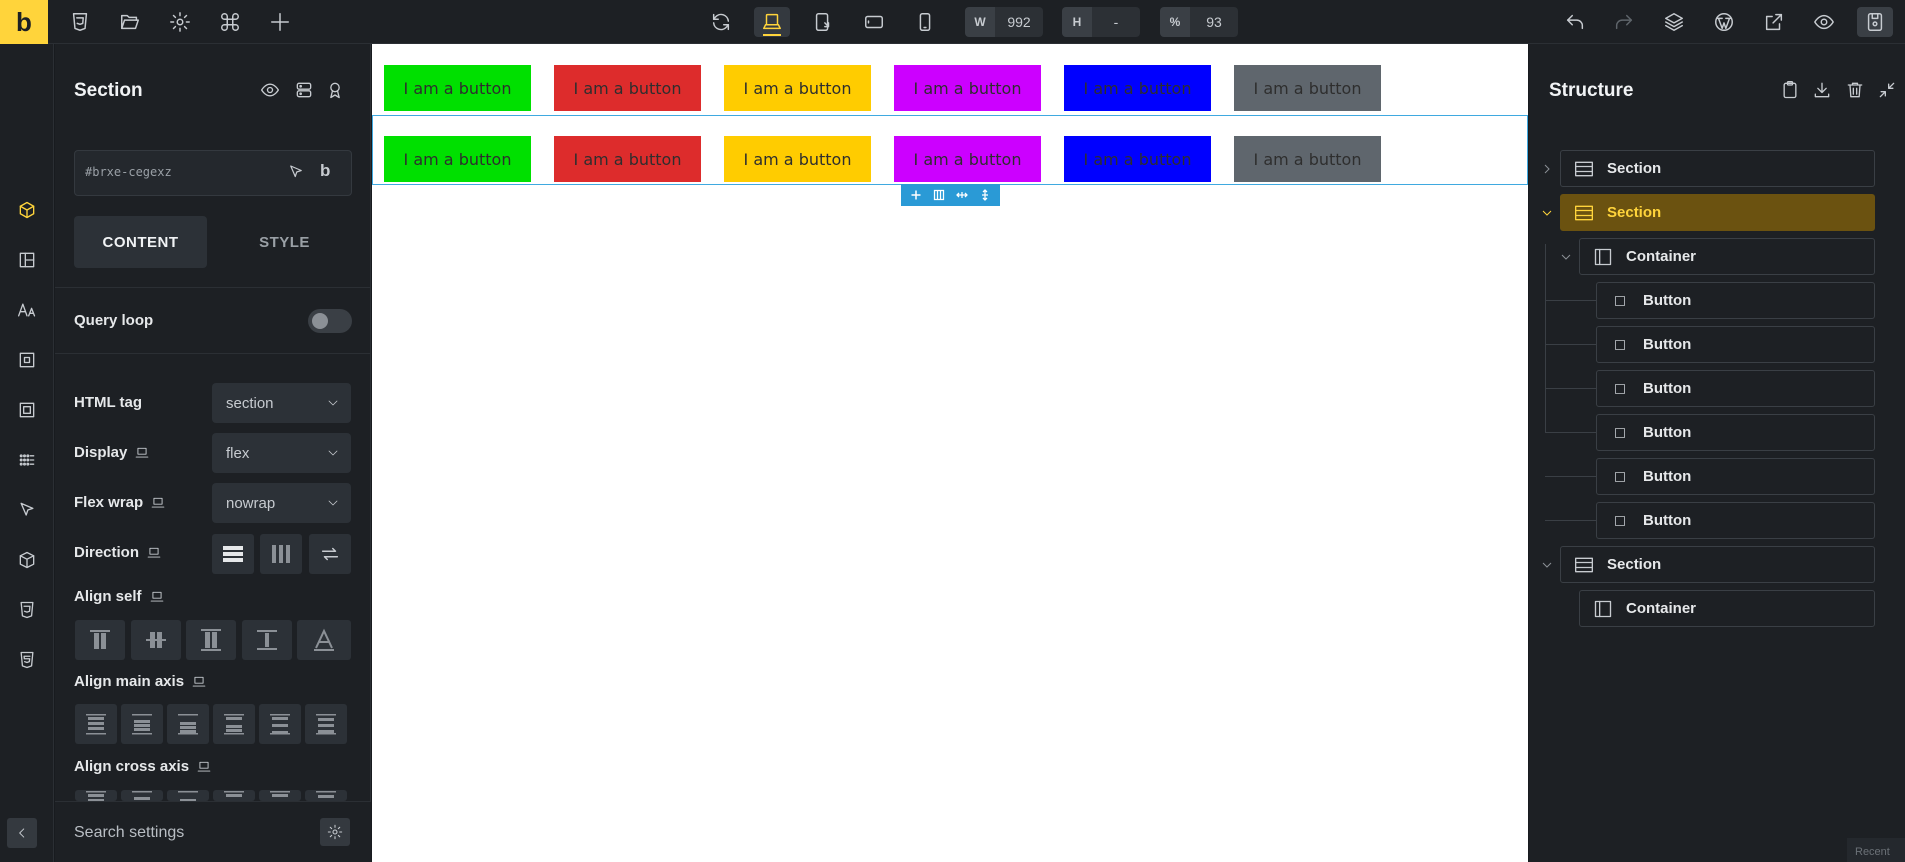  I want to click on css3-icon, so click(80, 22).